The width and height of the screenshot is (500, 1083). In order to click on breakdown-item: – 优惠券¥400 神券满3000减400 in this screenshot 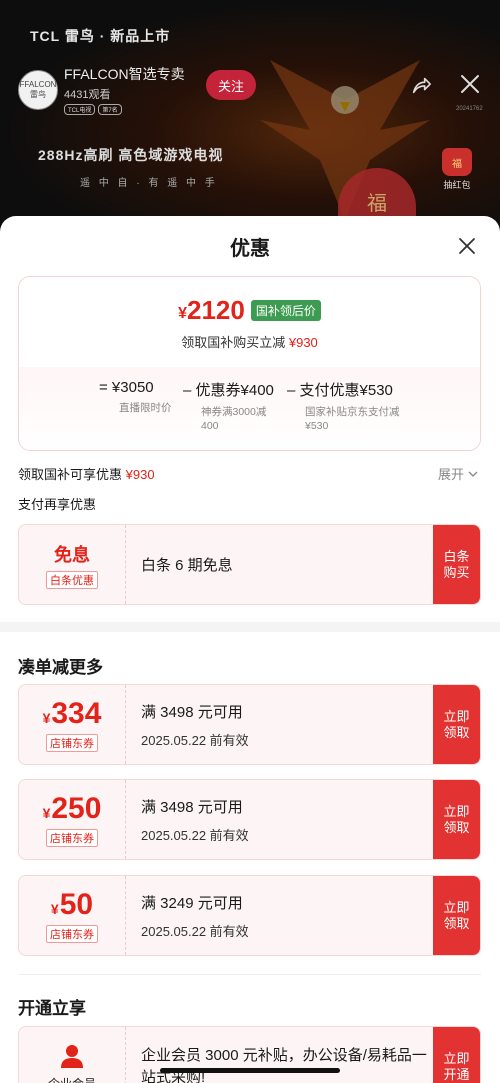, I will do `click(243, 406)`.